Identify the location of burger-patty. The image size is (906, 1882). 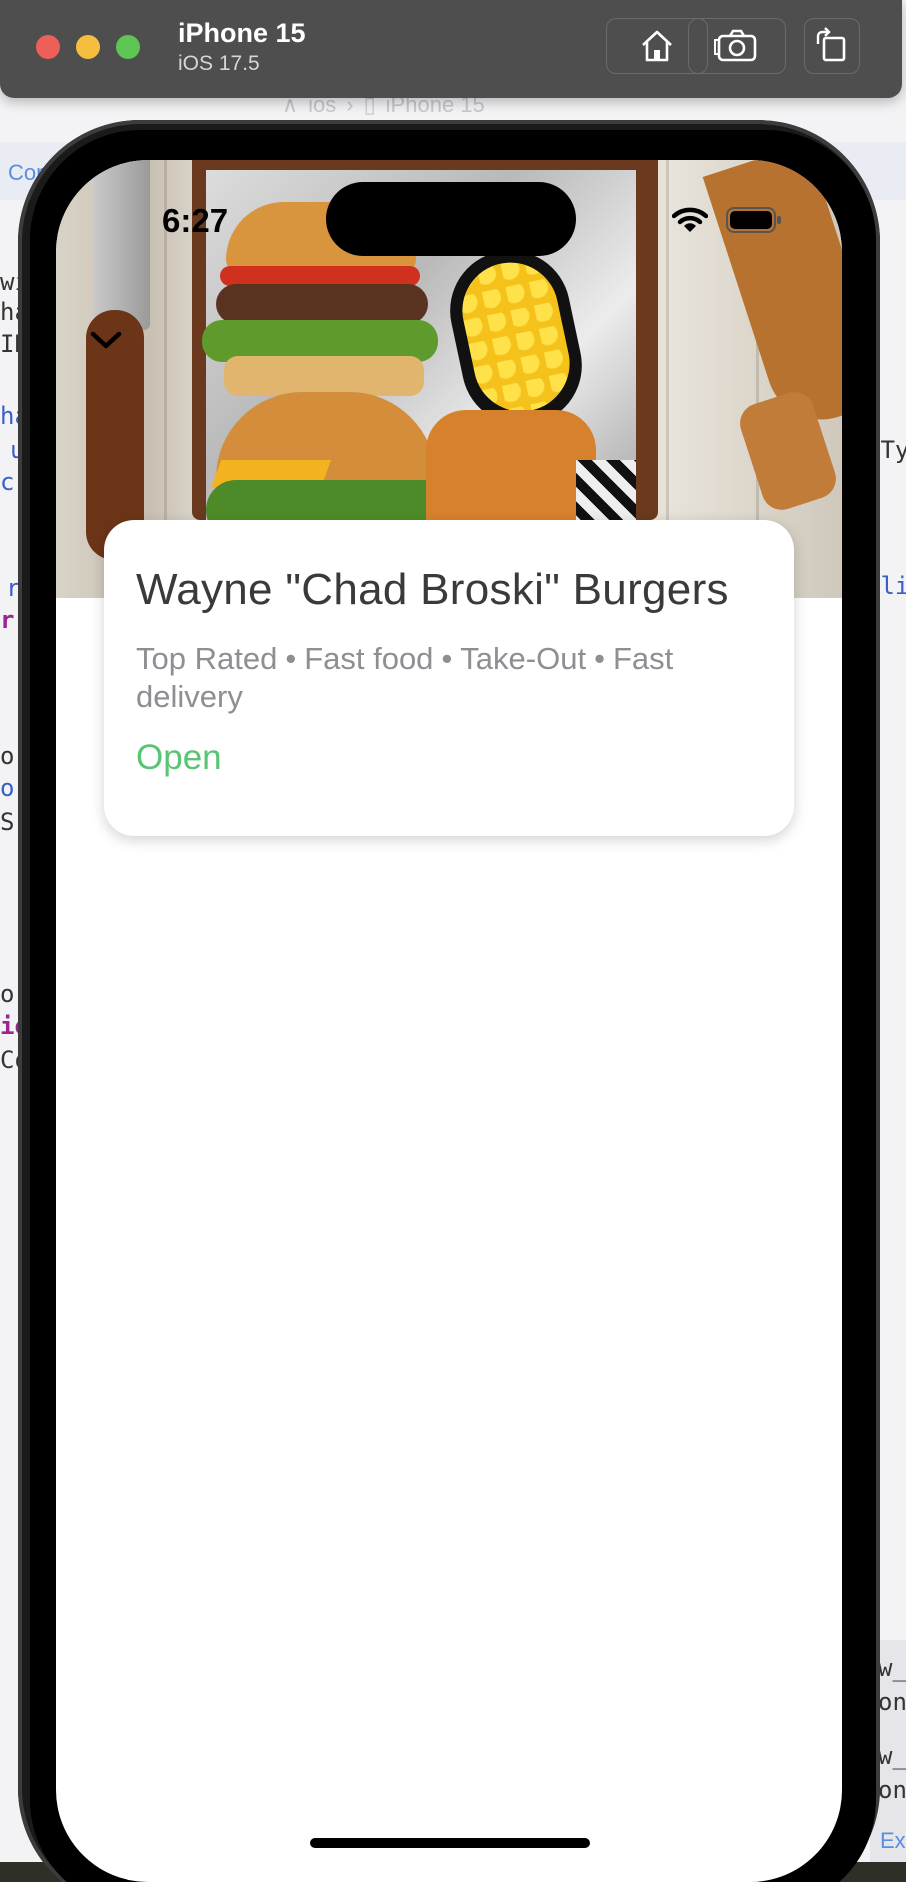
(322, 304).